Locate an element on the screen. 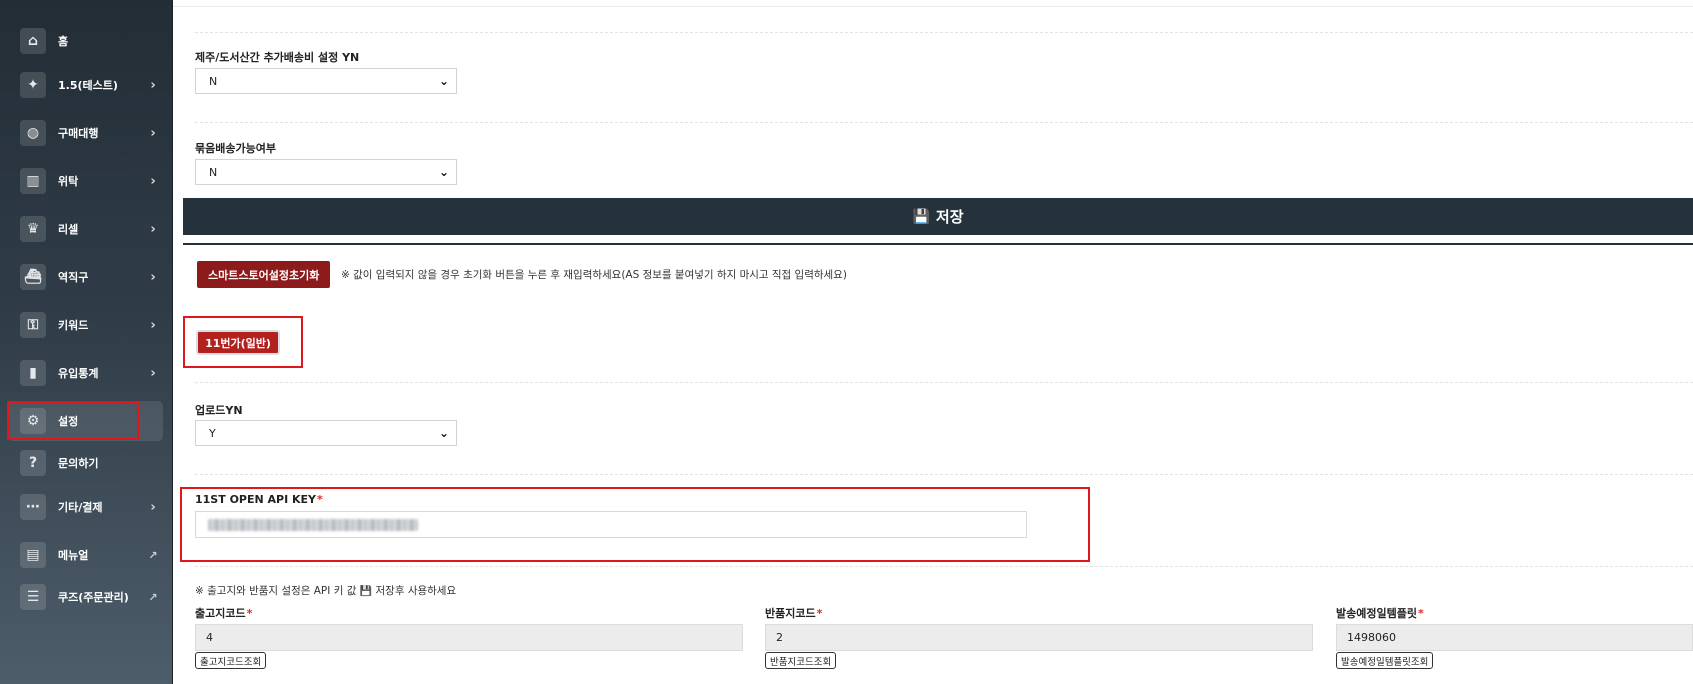 This screenshot has height=684, width=1693. sidebar-item-label: 쿠즈(주문관리) is located at coordinates (93, 597).